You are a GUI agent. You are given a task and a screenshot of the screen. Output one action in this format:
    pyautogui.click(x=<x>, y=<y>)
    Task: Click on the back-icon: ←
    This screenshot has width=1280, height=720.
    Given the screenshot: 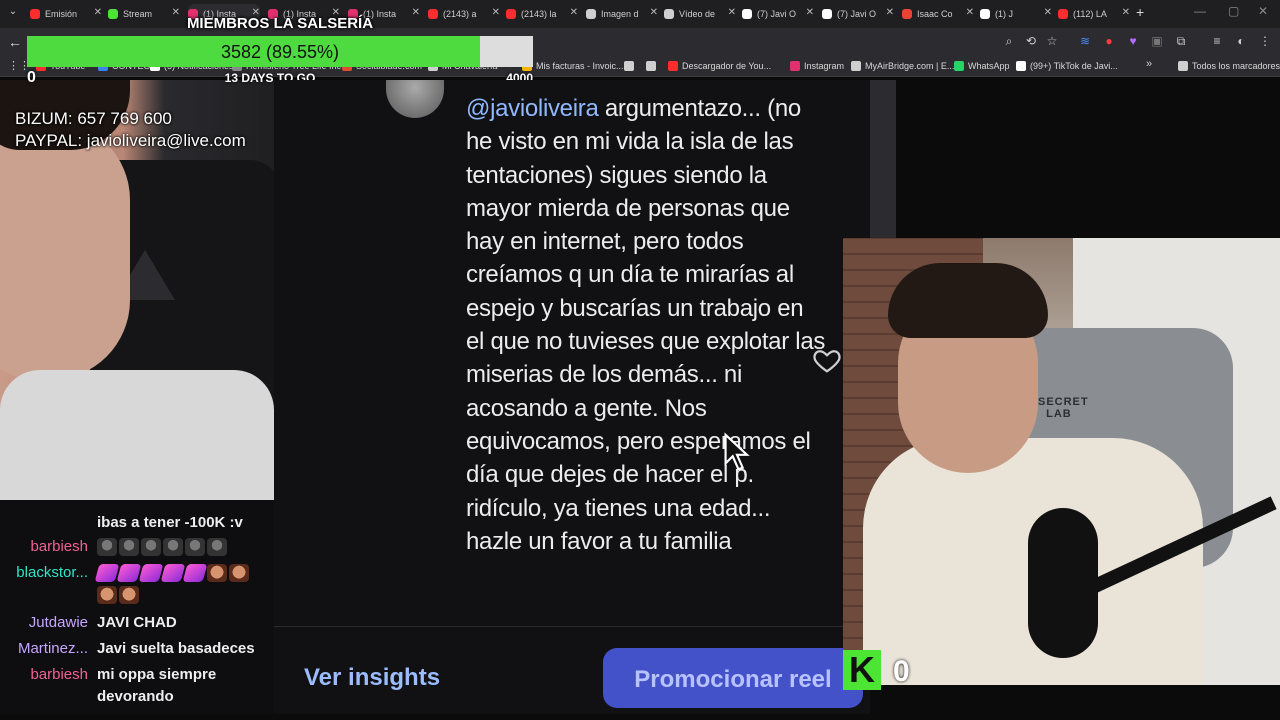 What is the action you would take?
    pyautogui.click(x=15, y=42)
    